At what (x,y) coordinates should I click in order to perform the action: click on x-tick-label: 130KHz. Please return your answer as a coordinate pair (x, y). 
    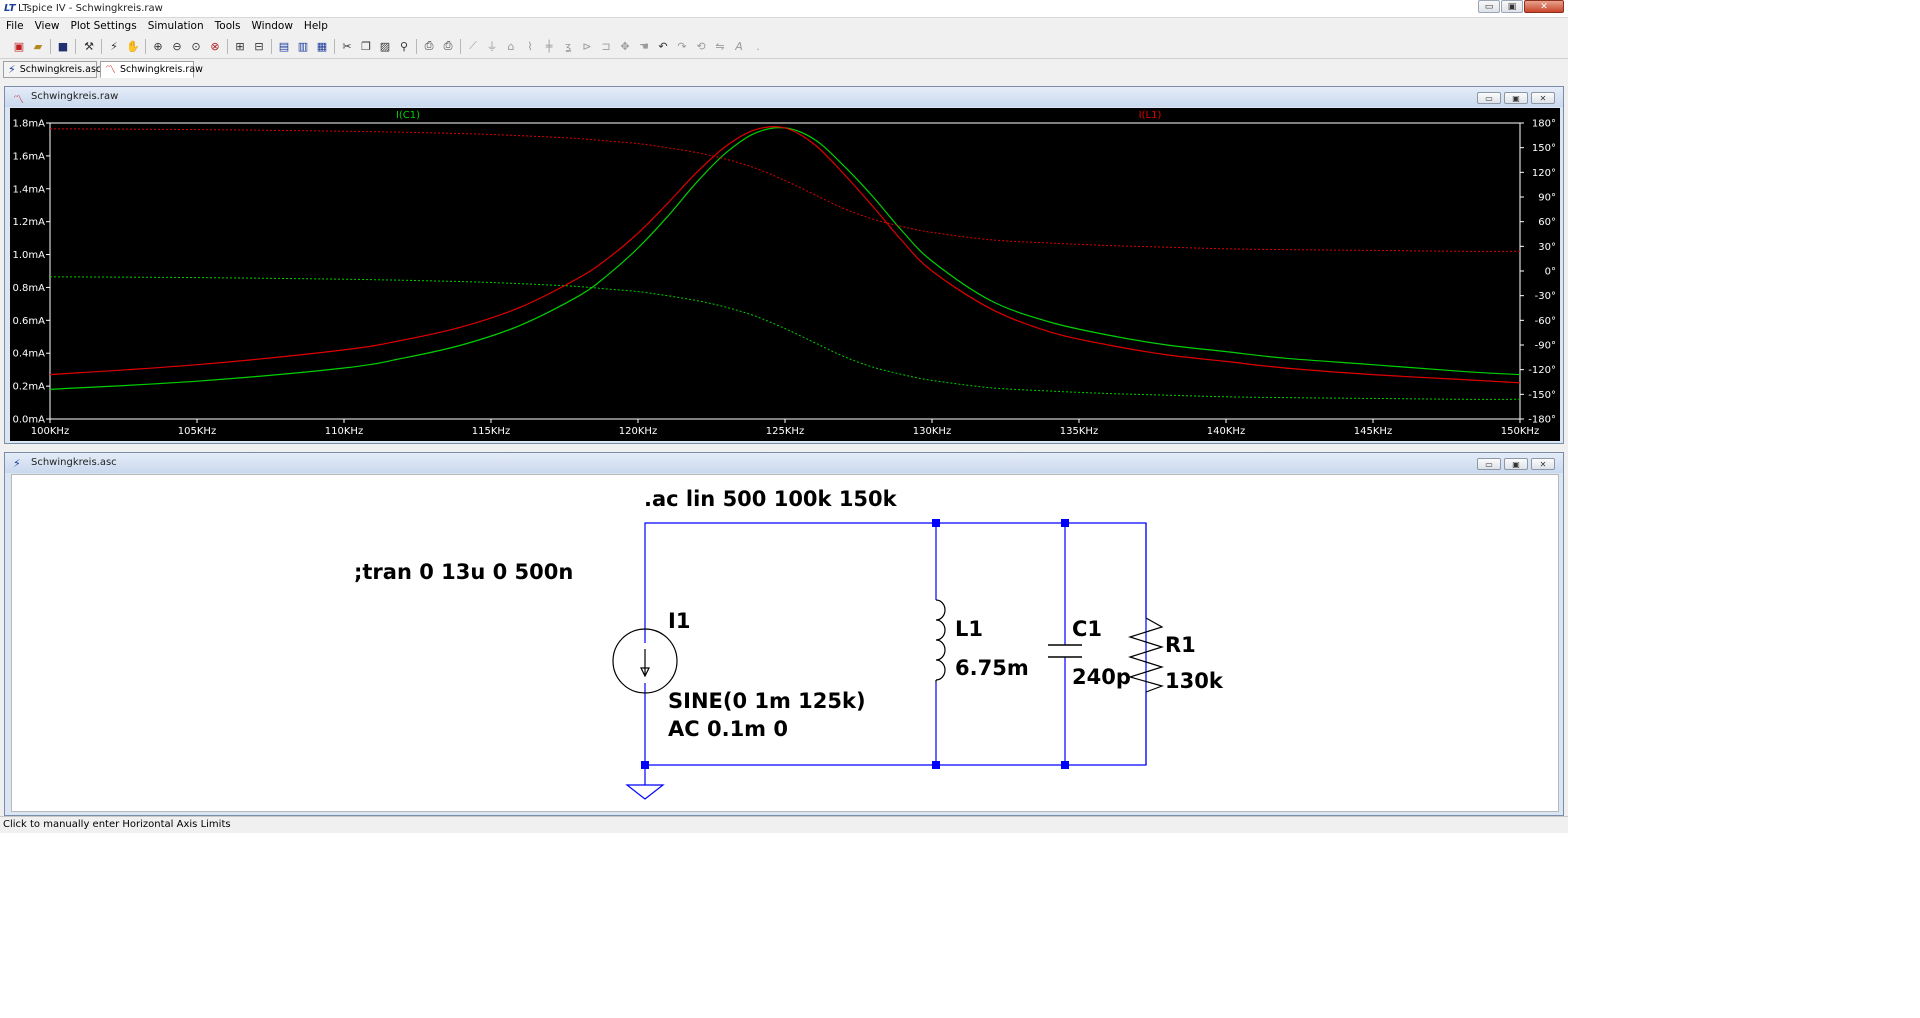
    Looking at the image, I should click on (932, 431).